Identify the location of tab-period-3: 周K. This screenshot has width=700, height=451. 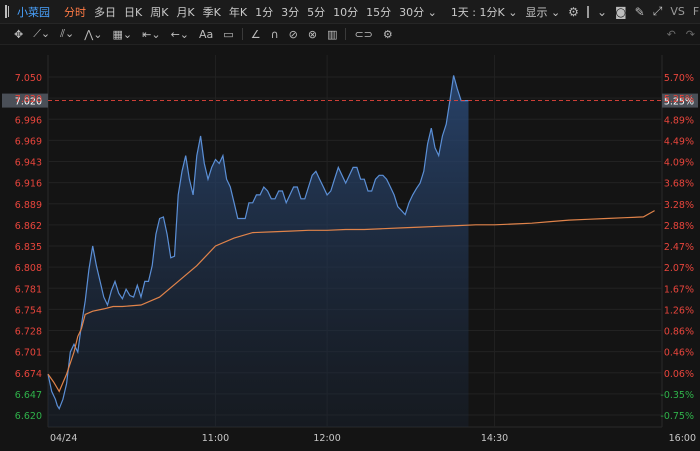
(159, 12).